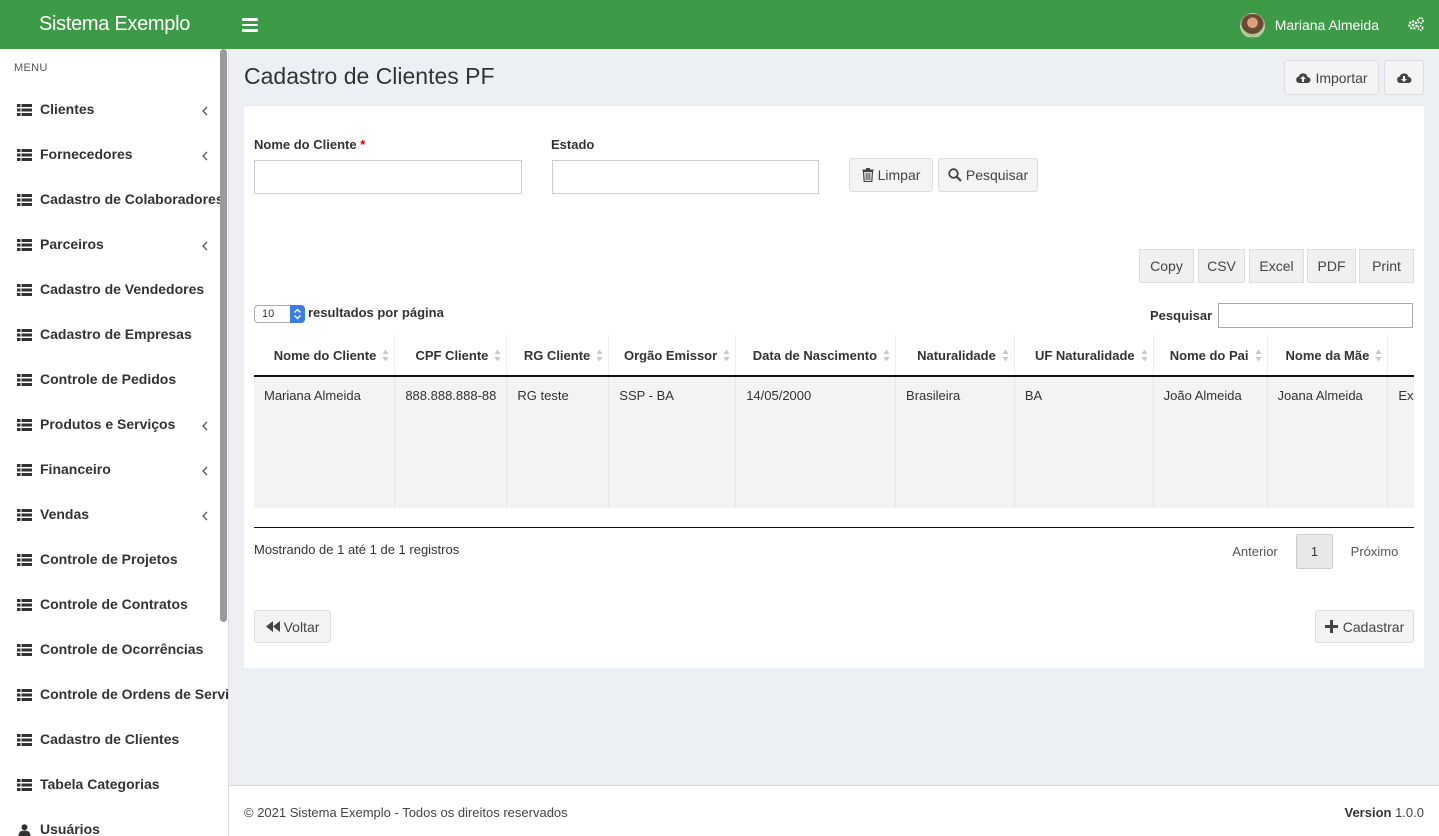  What do you see at coordinates (1328, 442) in the screenshot?
I see `table-cell: Joana Almeida` at bounding box center [1328, 442].